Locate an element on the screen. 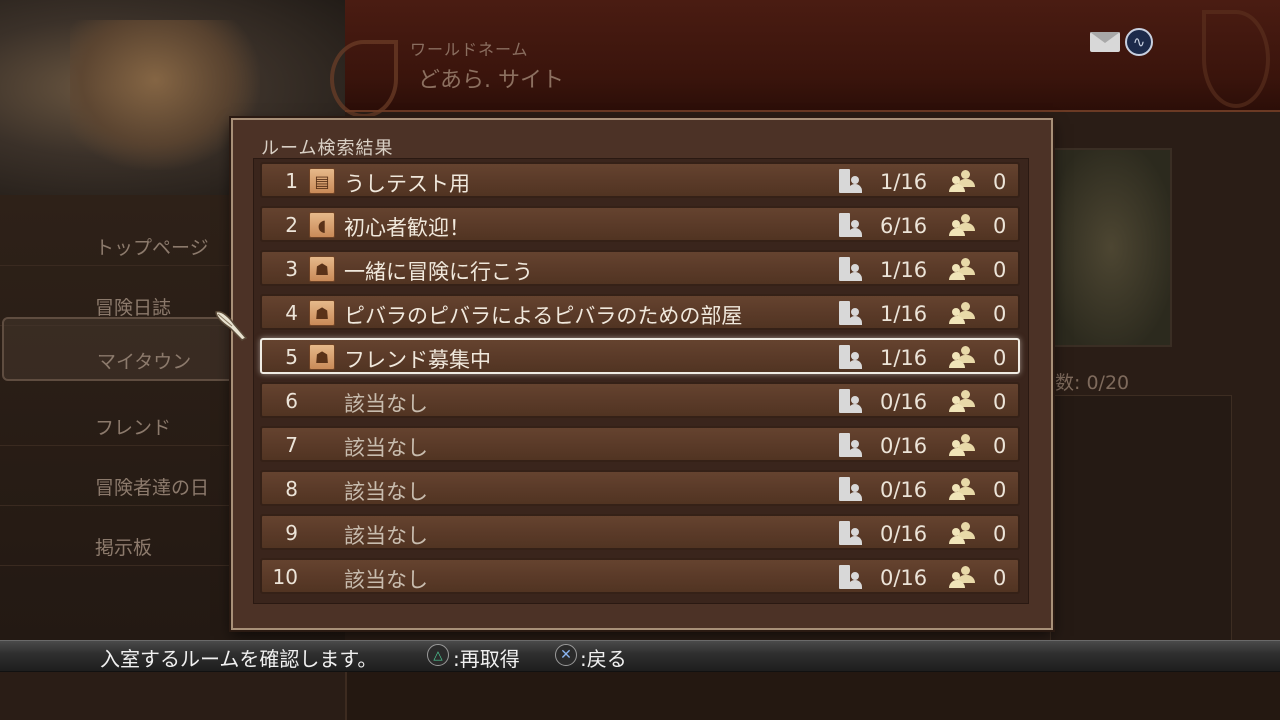 Image resolution: width=1280 pixels, height=720 pixels. room-number: 3 is located at coordinates (291, 269).